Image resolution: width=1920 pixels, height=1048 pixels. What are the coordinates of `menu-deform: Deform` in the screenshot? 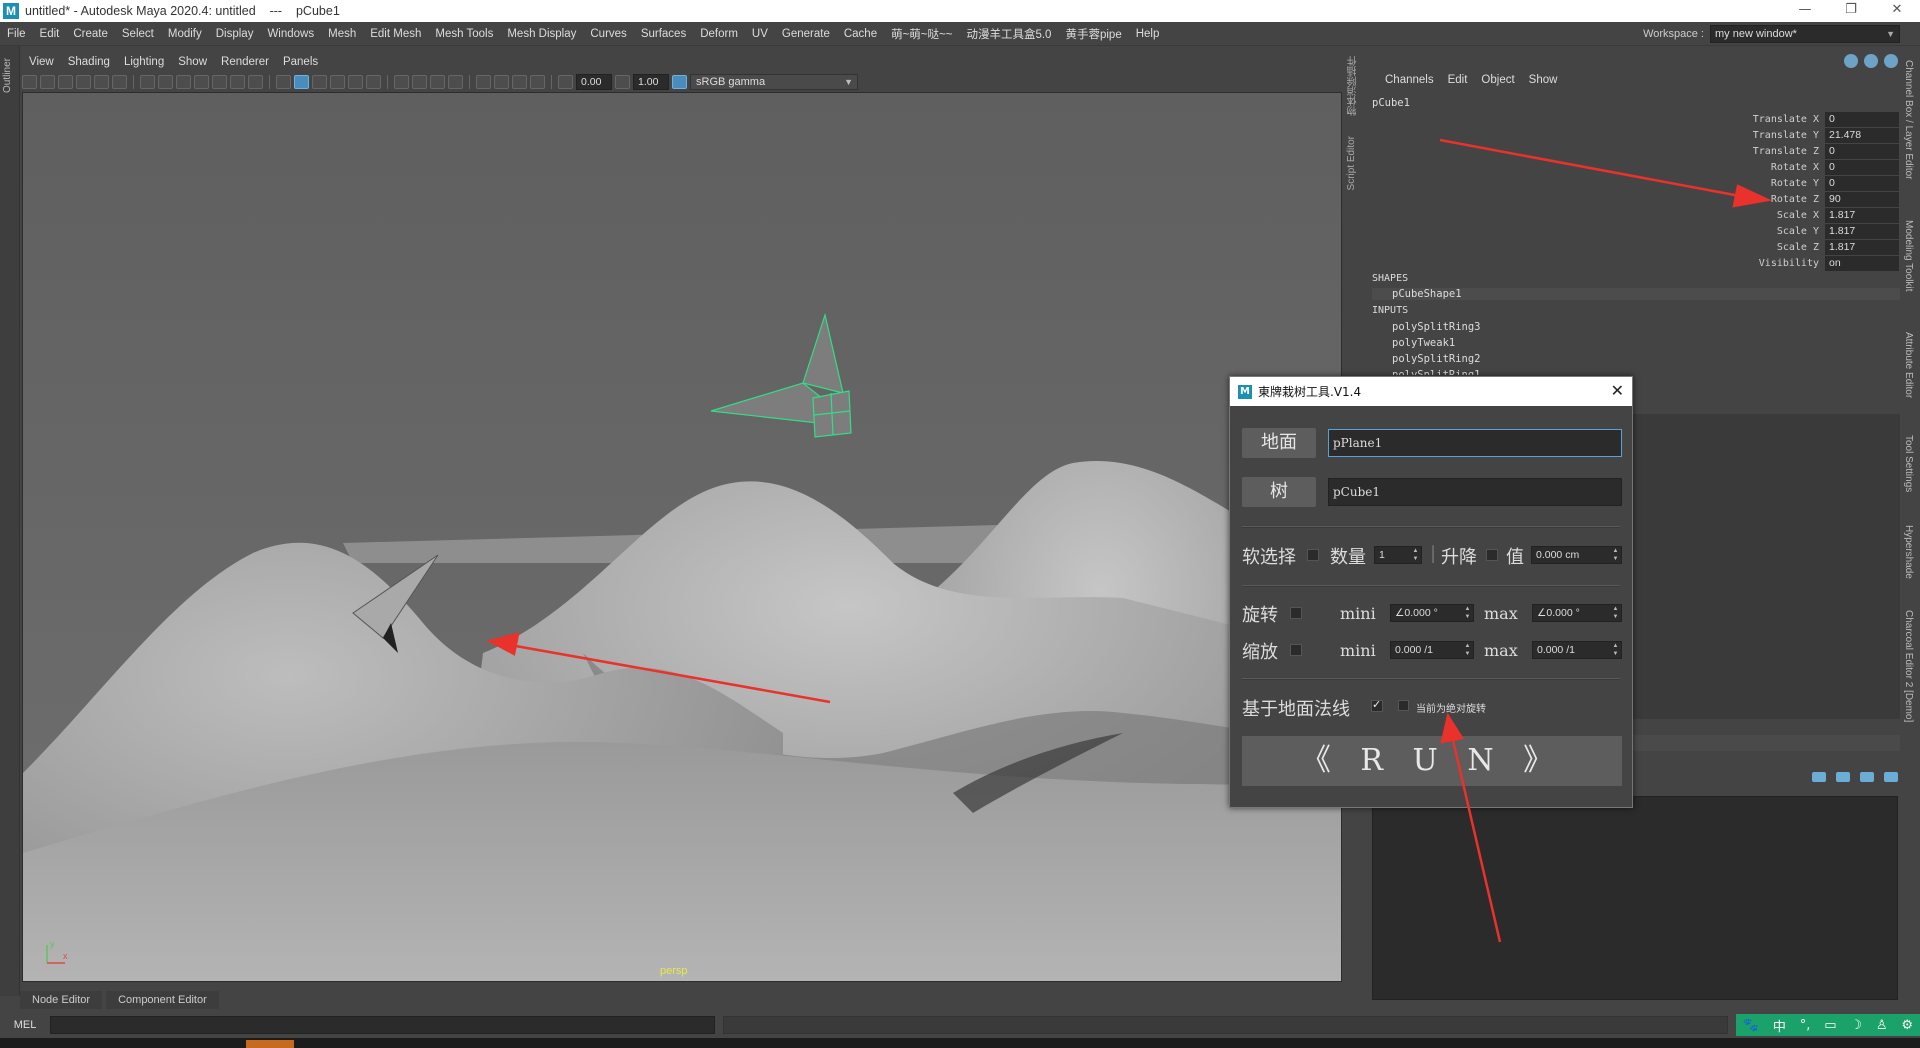 It's located at (719, 34).